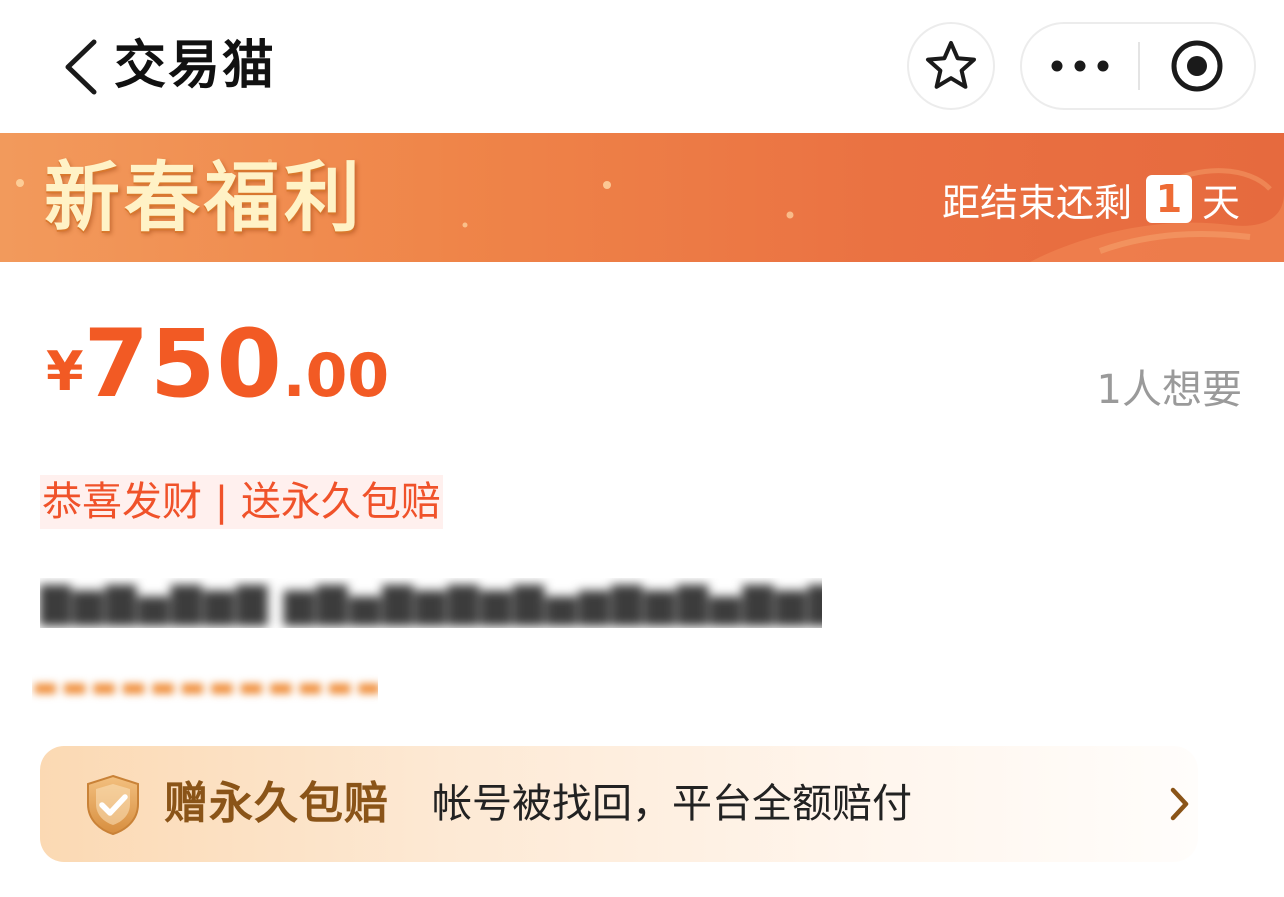  I want to click on back-button, so click(81, 67).